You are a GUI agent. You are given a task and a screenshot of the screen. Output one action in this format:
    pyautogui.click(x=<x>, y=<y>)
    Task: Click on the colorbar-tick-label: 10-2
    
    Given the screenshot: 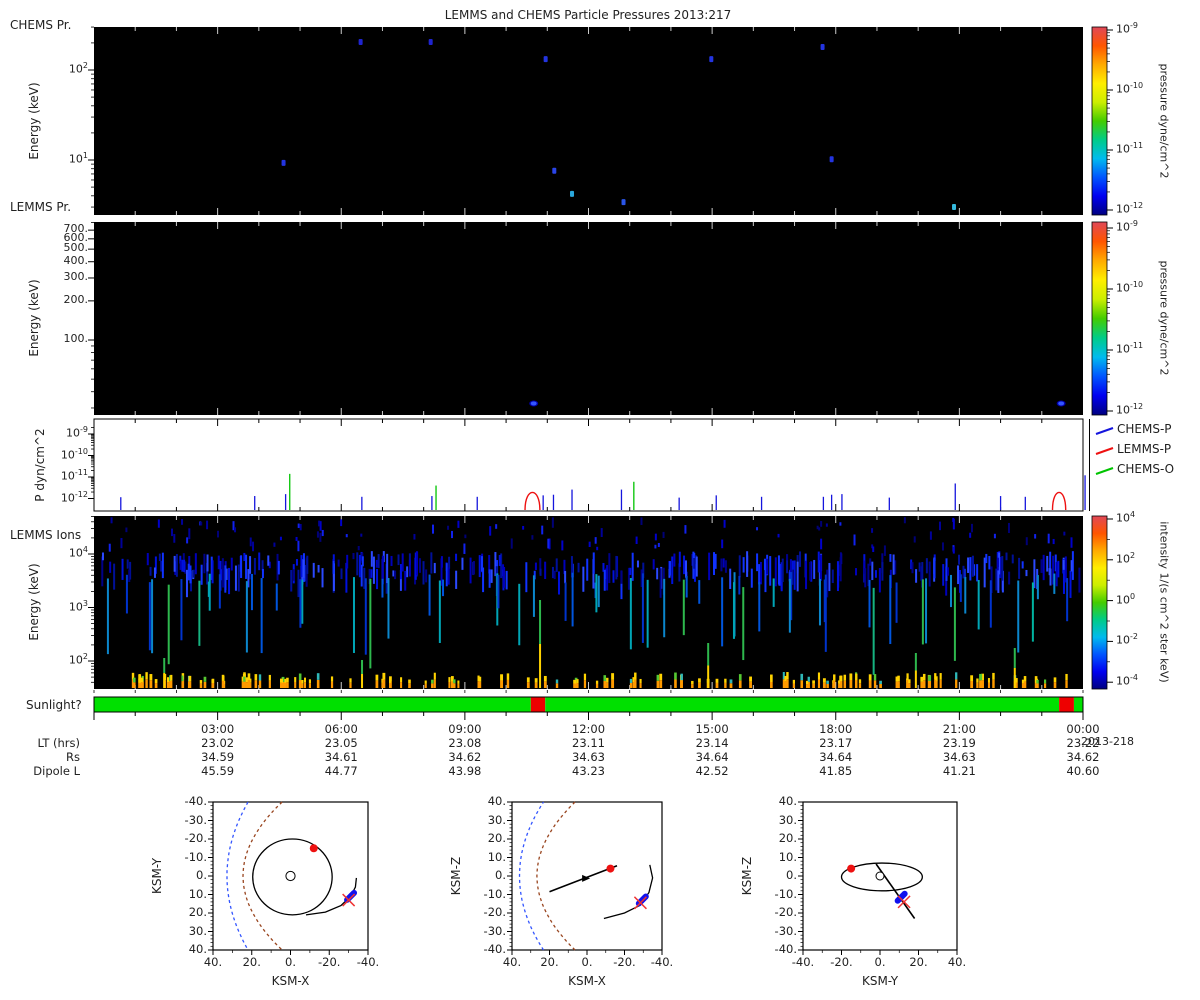 What is the action you would take?
    pyautogui.click(x=1127, y=640)
    